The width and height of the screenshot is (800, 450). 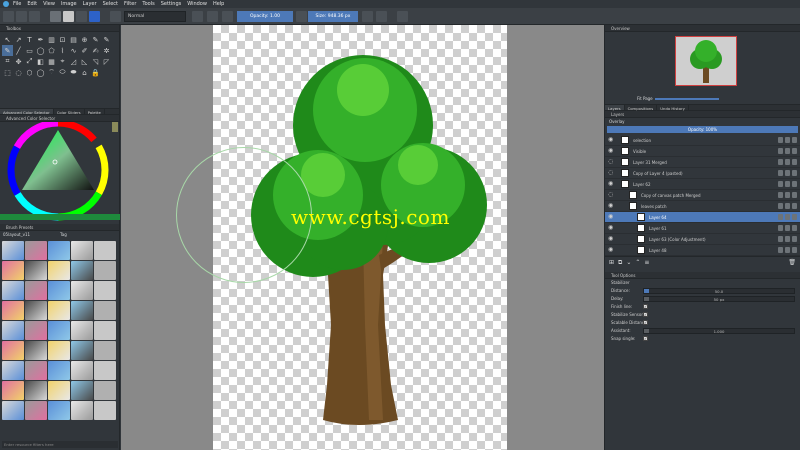 I want to click on size-lock-icon, so click(x=367, y=16).